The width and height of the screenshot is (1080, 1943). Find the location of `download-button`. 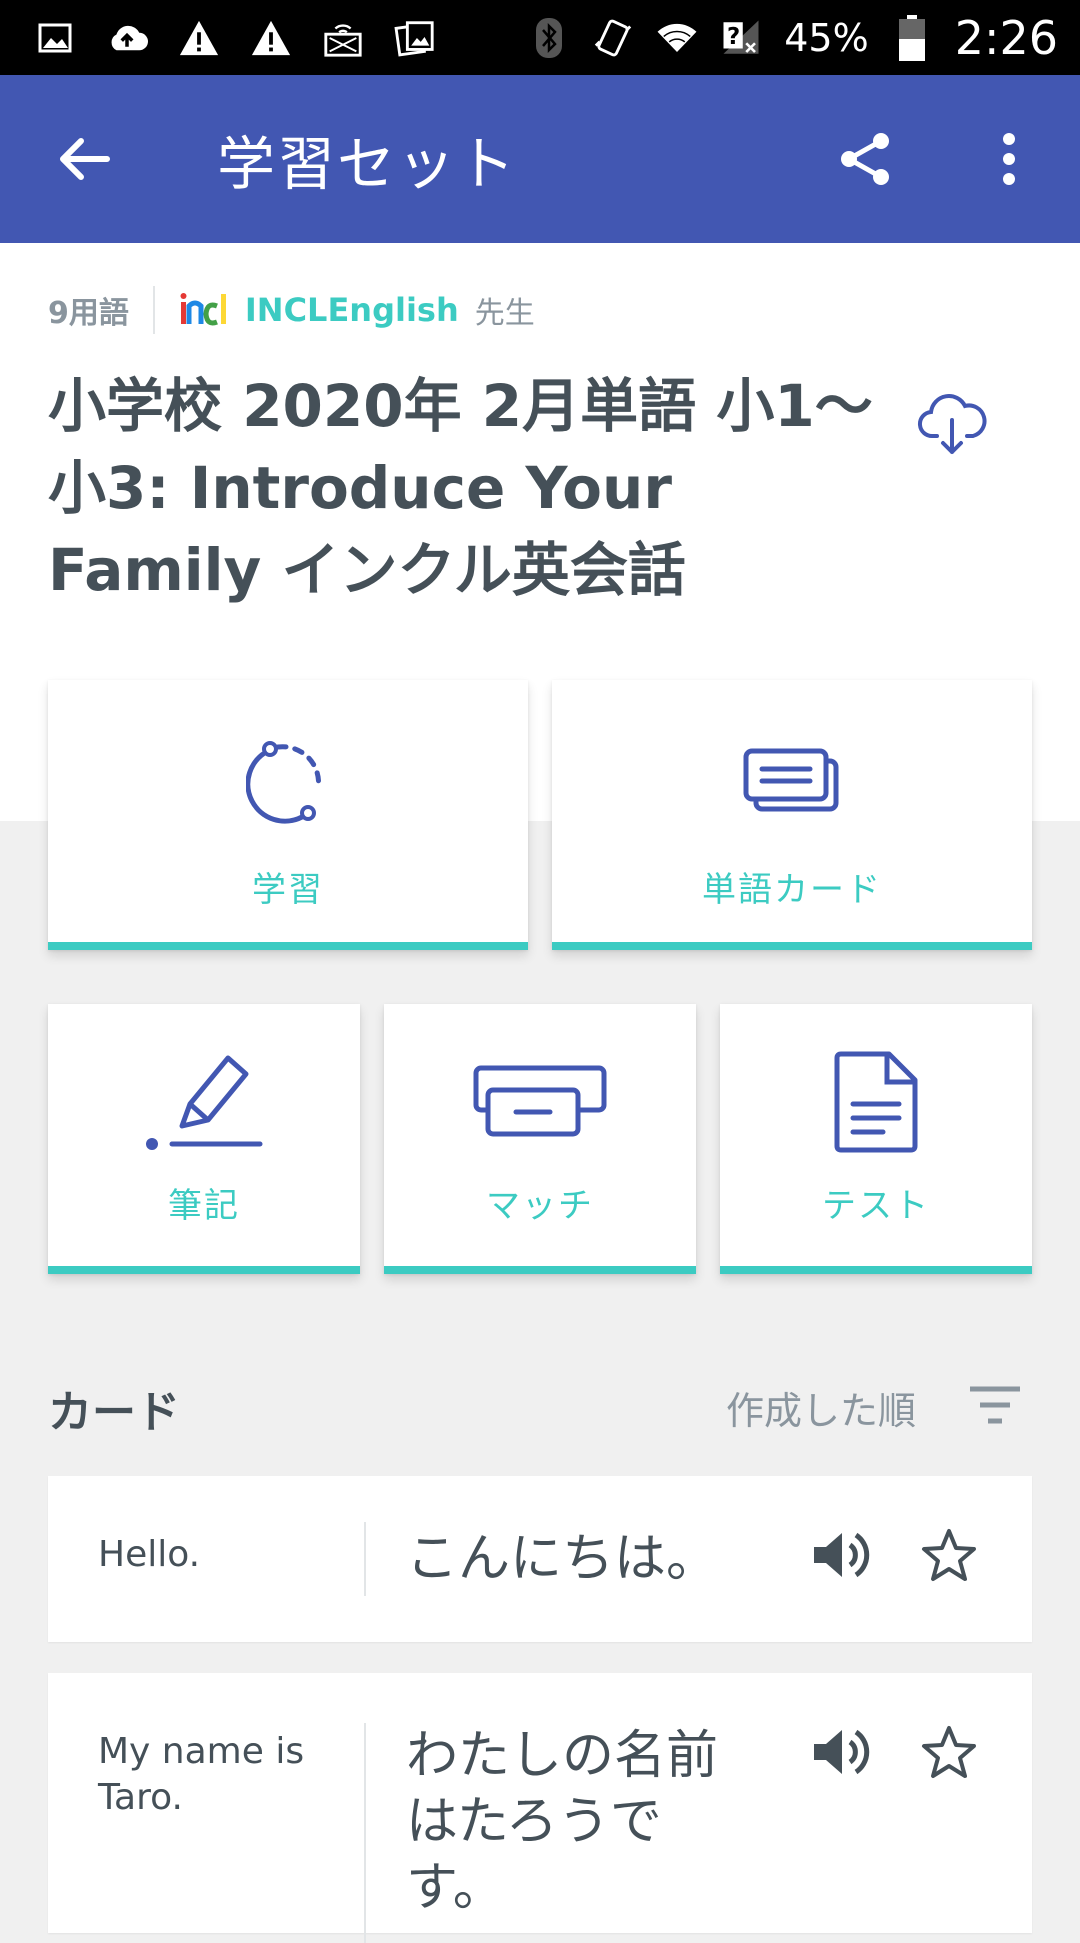

download-button is located at coordinates (952, 425).